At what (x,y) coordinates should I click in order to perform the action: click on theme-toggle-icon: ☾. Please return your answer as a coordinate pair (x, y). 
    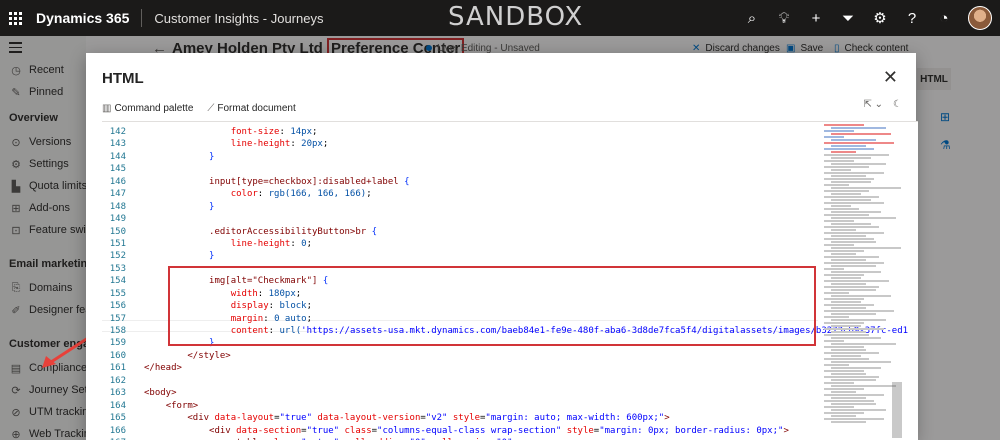
    Looking at the image, I should click on (897, 104).